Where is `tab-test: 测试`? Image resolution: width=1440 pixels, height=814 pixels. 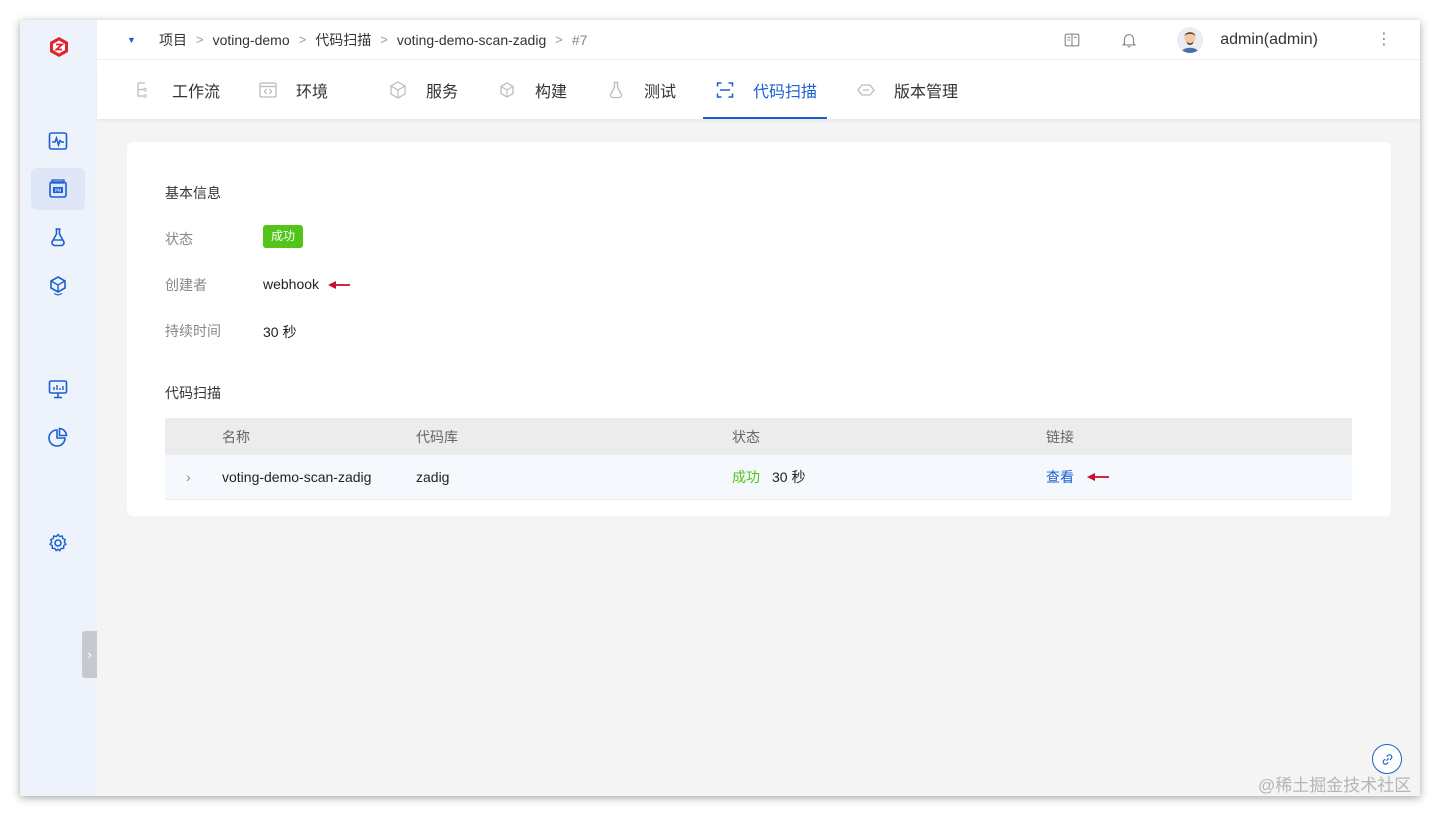
tab-test: 测试 is located at coordinates (641, 89).